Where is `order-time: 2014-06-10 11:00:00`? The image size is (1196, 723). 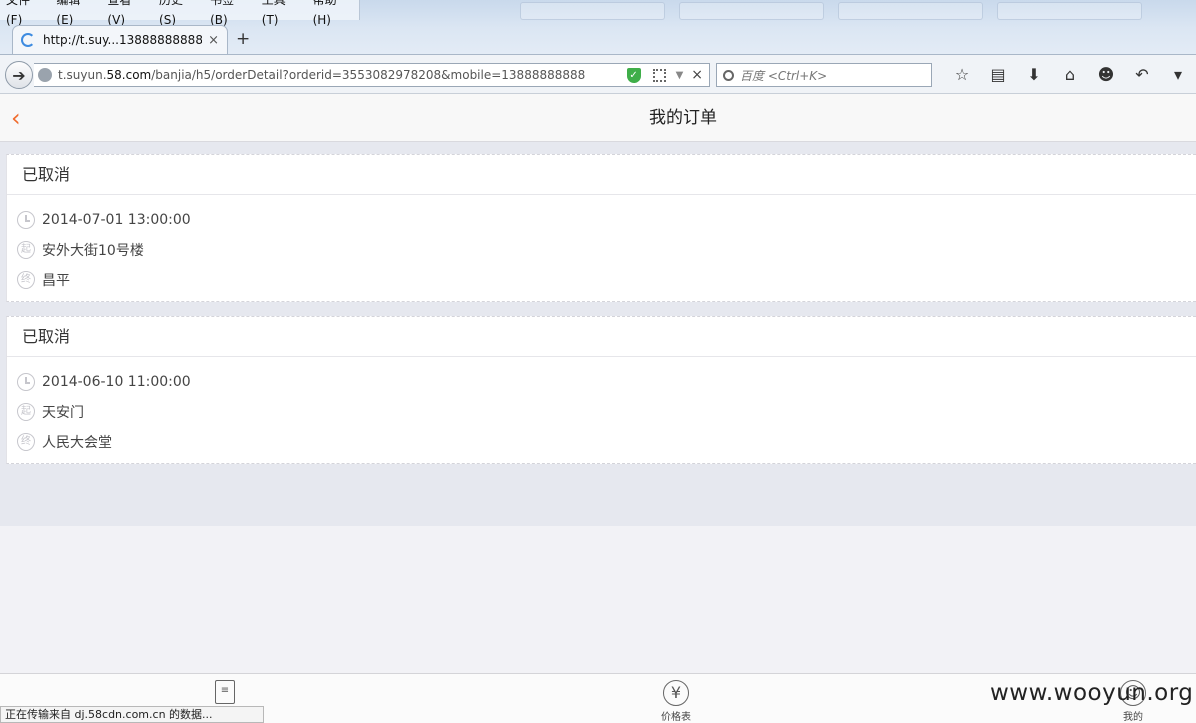 order-time: 2014-06-10 11:00:00 is located at coordinates (116, 382).